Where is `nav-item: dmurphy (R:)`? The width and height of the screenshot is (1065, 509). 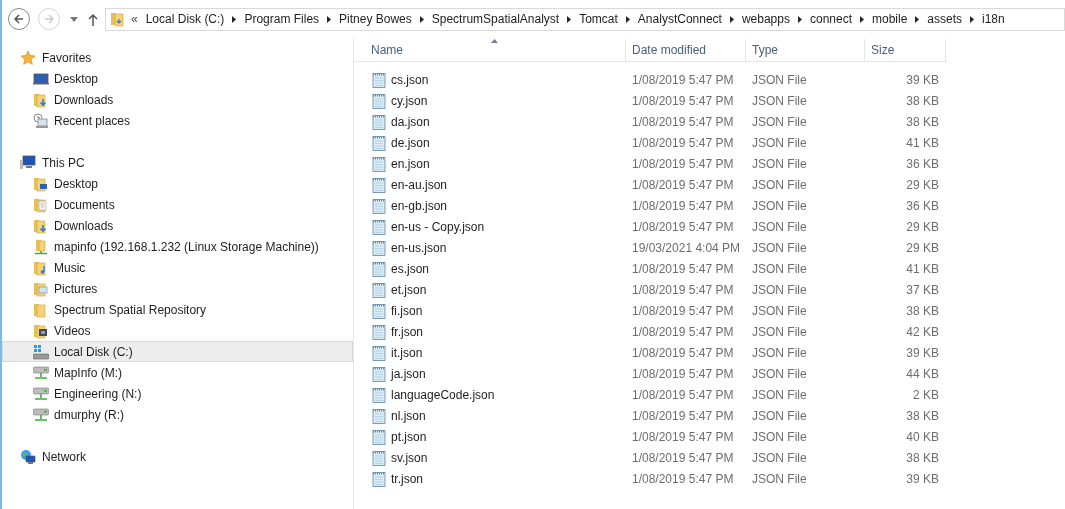
nav-item: dmurphy (R:) is located at coordinates (177, 414).